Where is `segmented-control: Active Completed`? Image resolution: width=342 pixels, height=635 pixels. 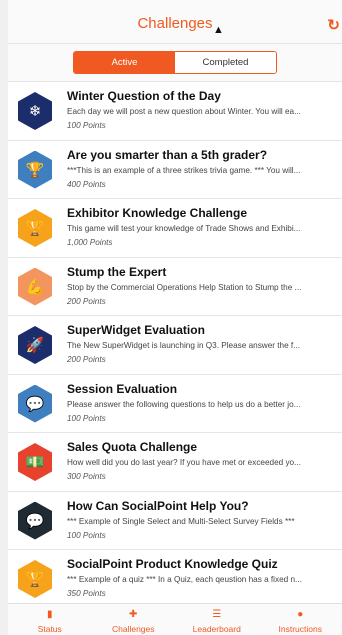
segmented-control: Active Completed is located at coordinates (175, 62).